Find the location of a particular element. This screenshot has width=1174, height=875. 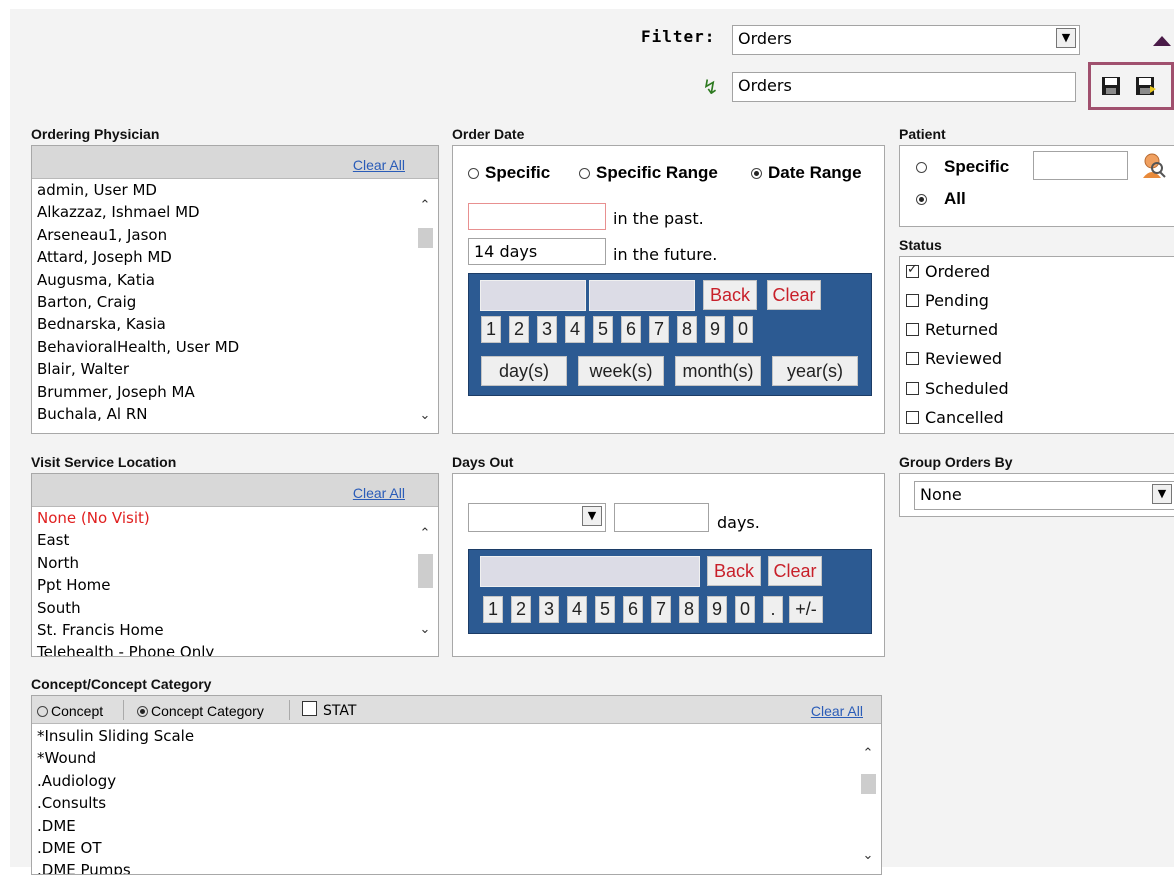

unit-years-button: year(s) is located at coordinates (815, 371).